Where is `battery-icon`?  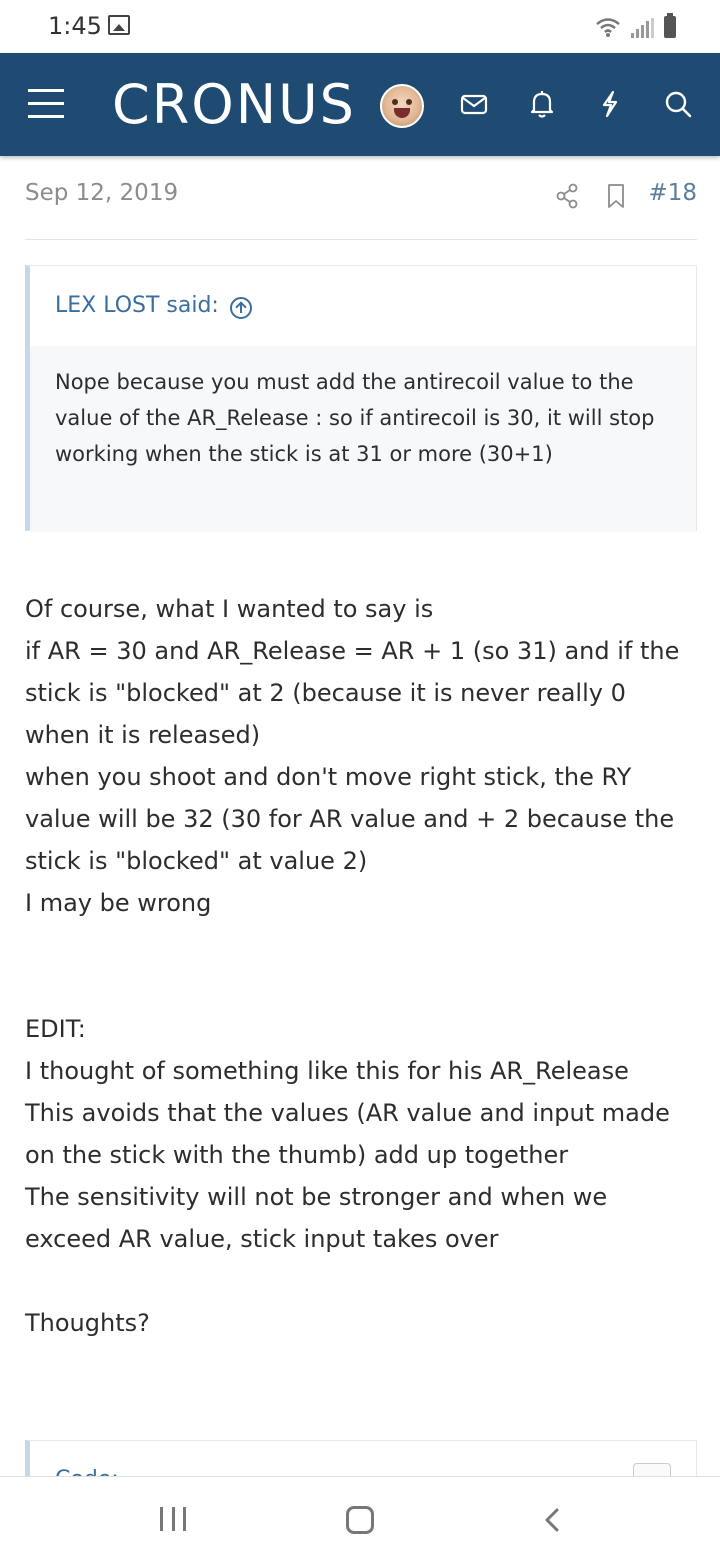 battery-icon is located at coordinates (670, 25).